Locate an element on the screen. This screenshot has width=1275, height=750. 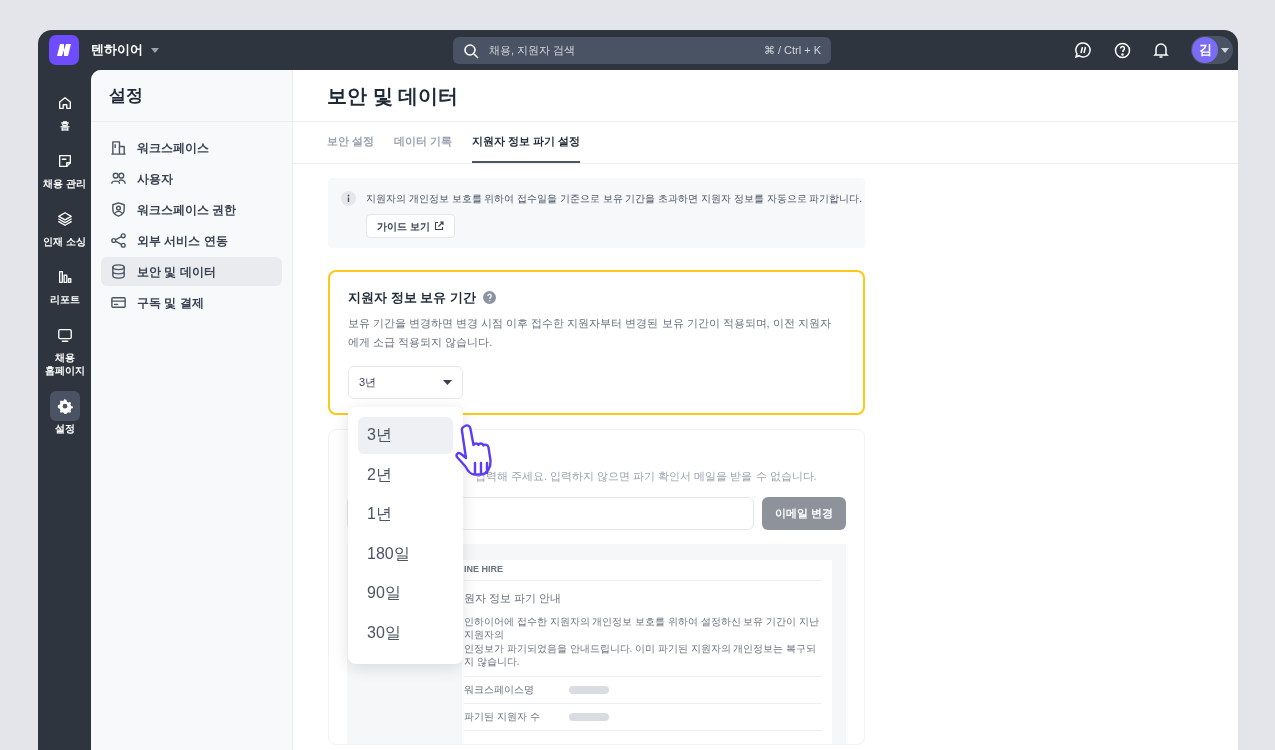
dropdown-option: 3년 is located at coordinates (405, 435).